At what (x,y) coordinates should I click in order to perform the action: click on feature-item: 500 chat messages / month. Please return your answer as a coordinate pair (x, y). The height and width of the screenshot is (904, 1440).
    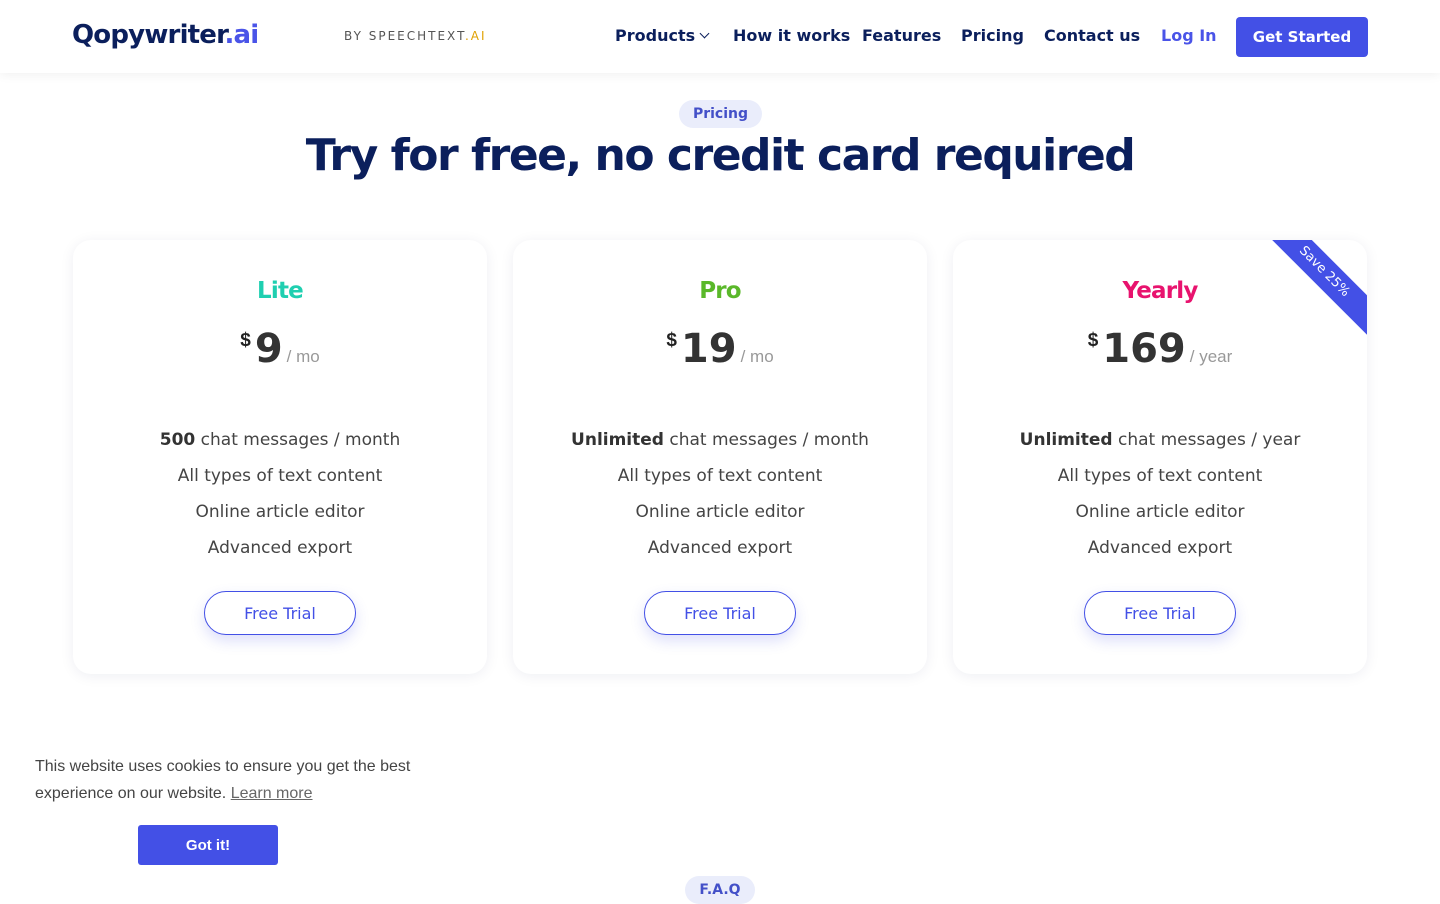
    Looking at the image, I should click on (280, 440).